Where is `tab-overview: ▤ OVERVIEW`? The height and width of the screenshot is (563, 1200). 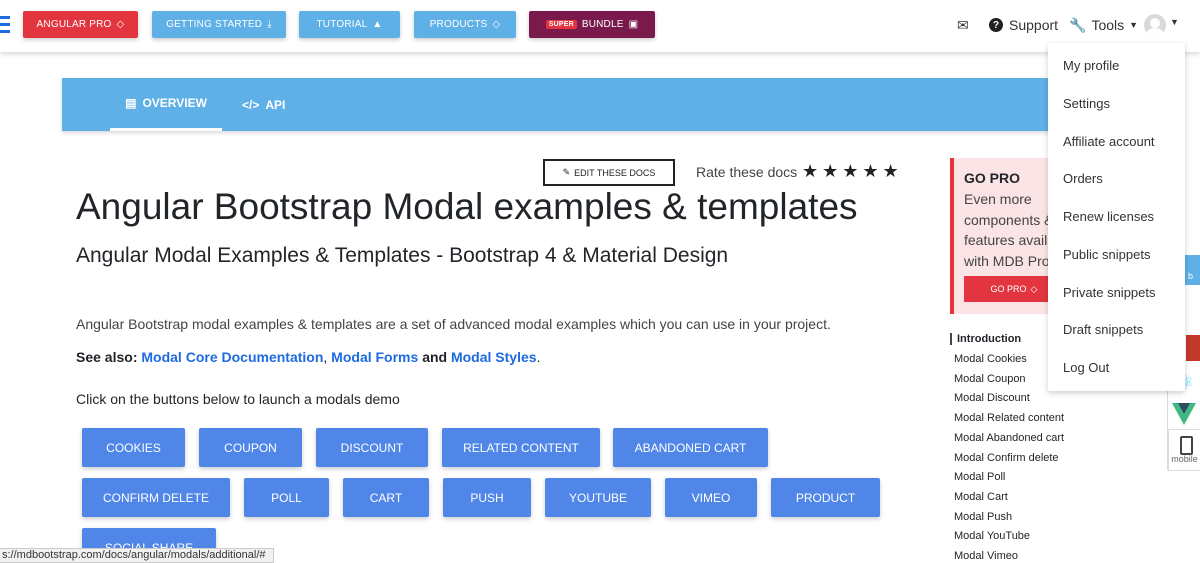
tab-overview: ▤ OVERVIEW is located at coordinates (166, 104).